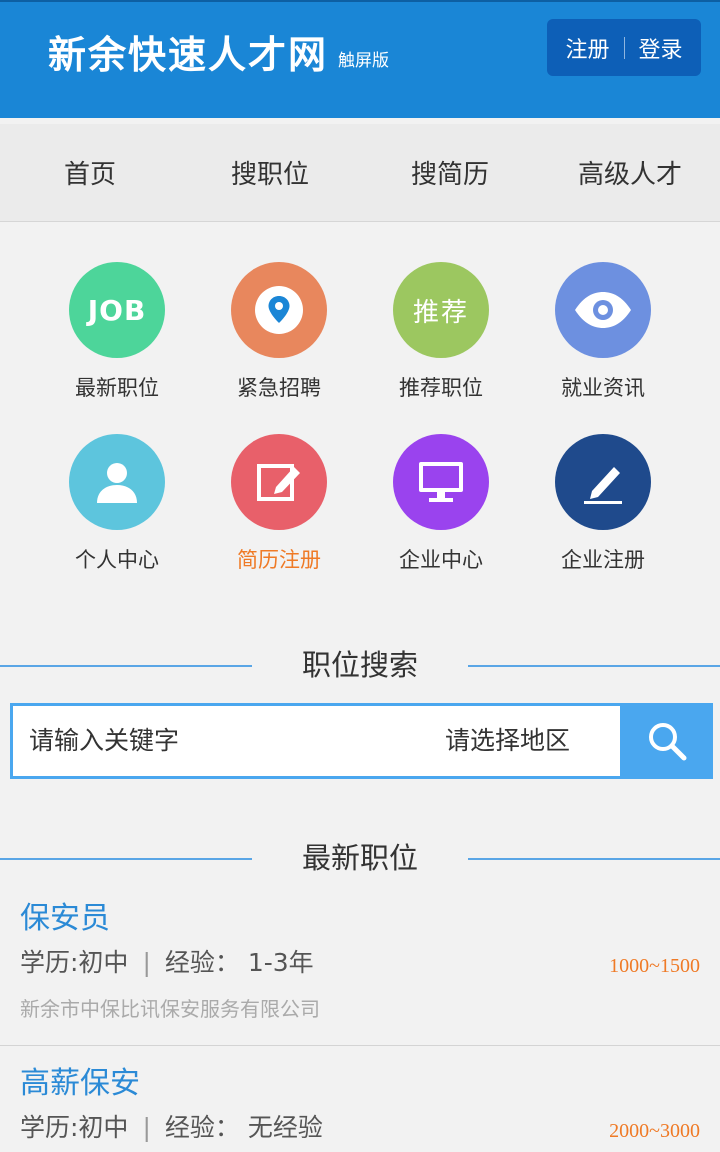 The image size is (720, 1152). I want to click on grid-item-employment-news: 就业资讯, so click(603, 332).